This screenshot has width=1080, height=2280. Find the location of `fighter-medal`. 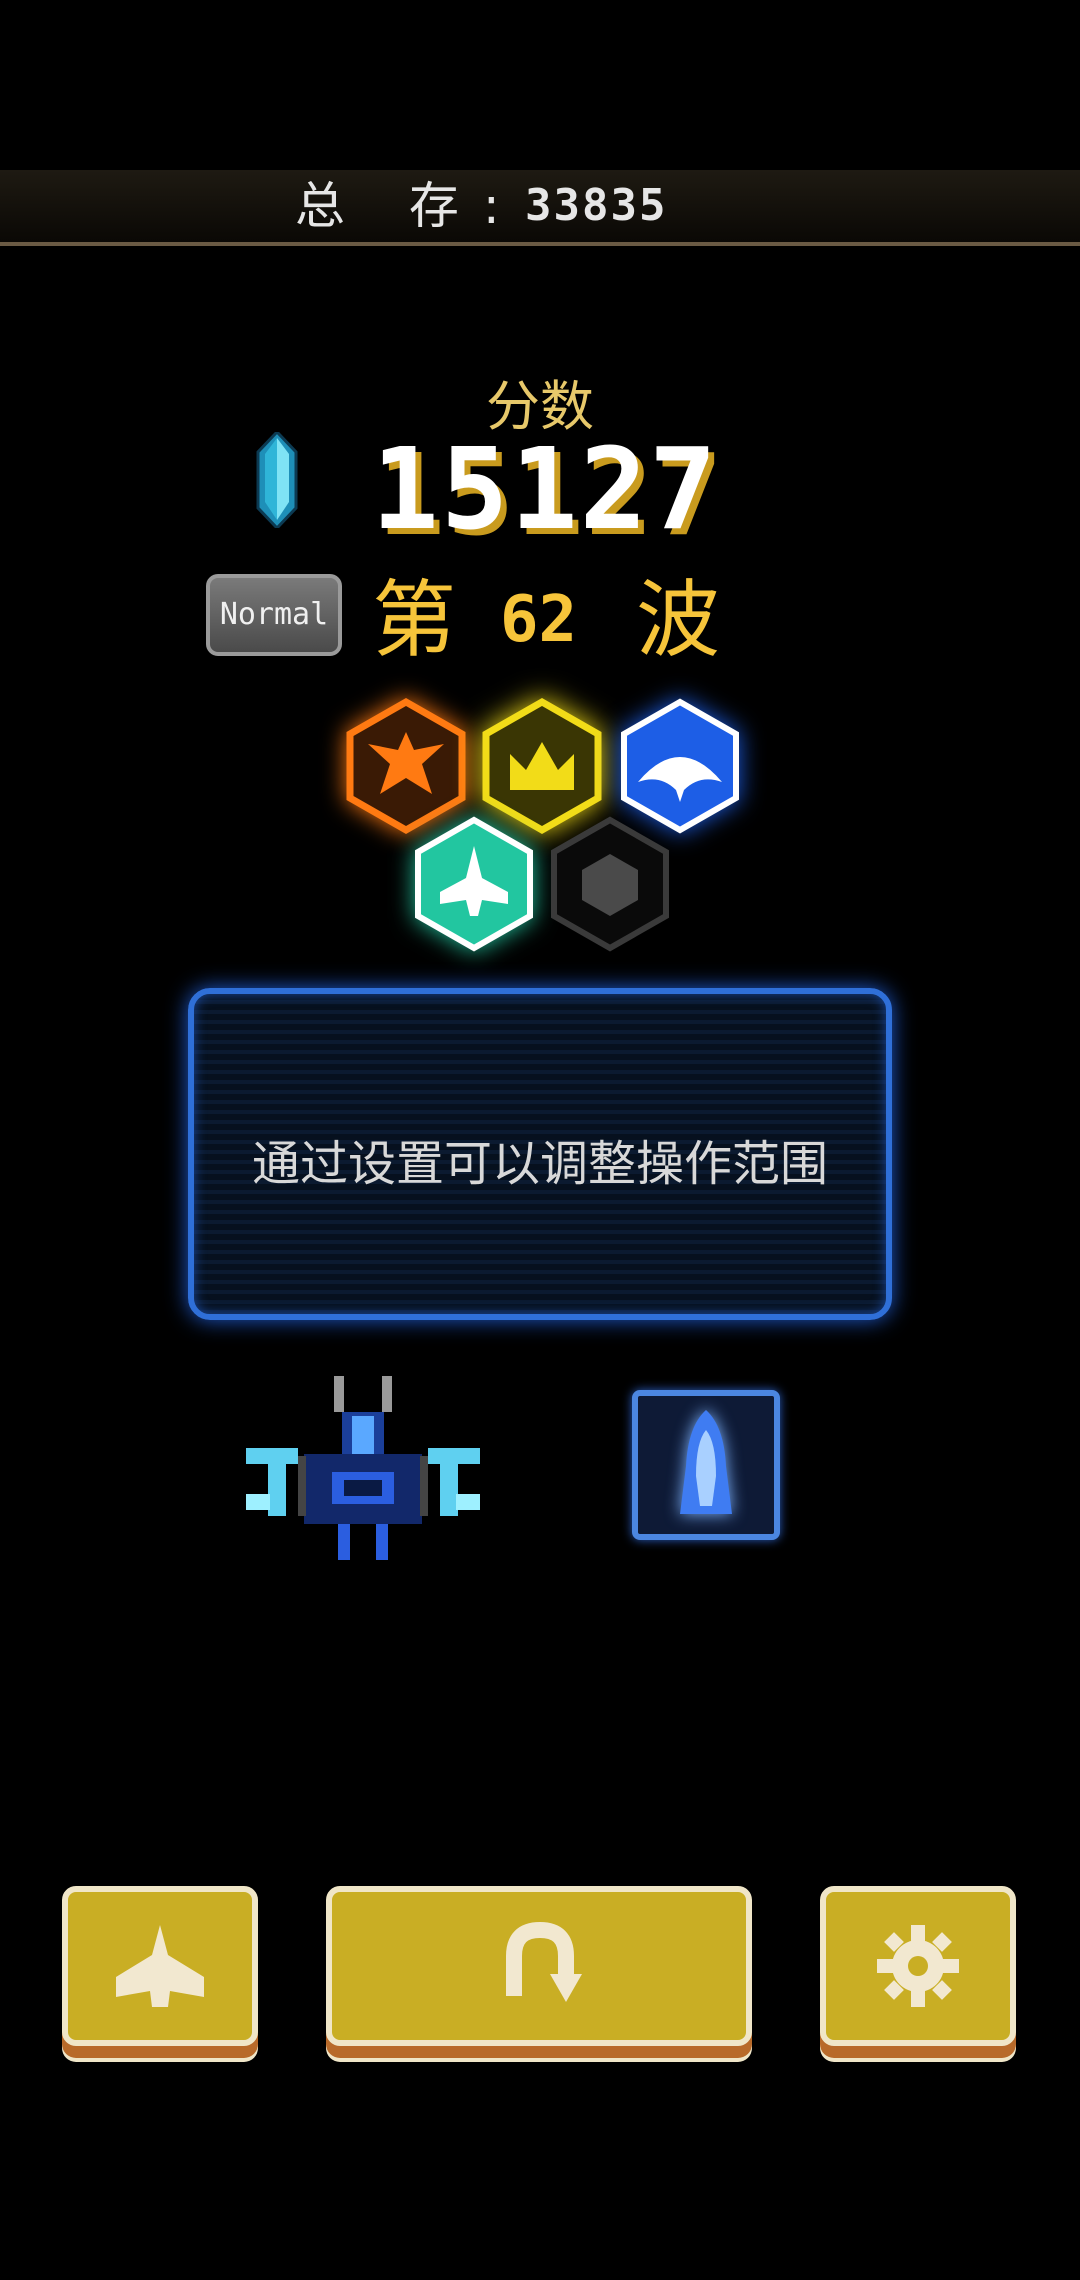

fighter-medal is located at coordinates (474, 884).